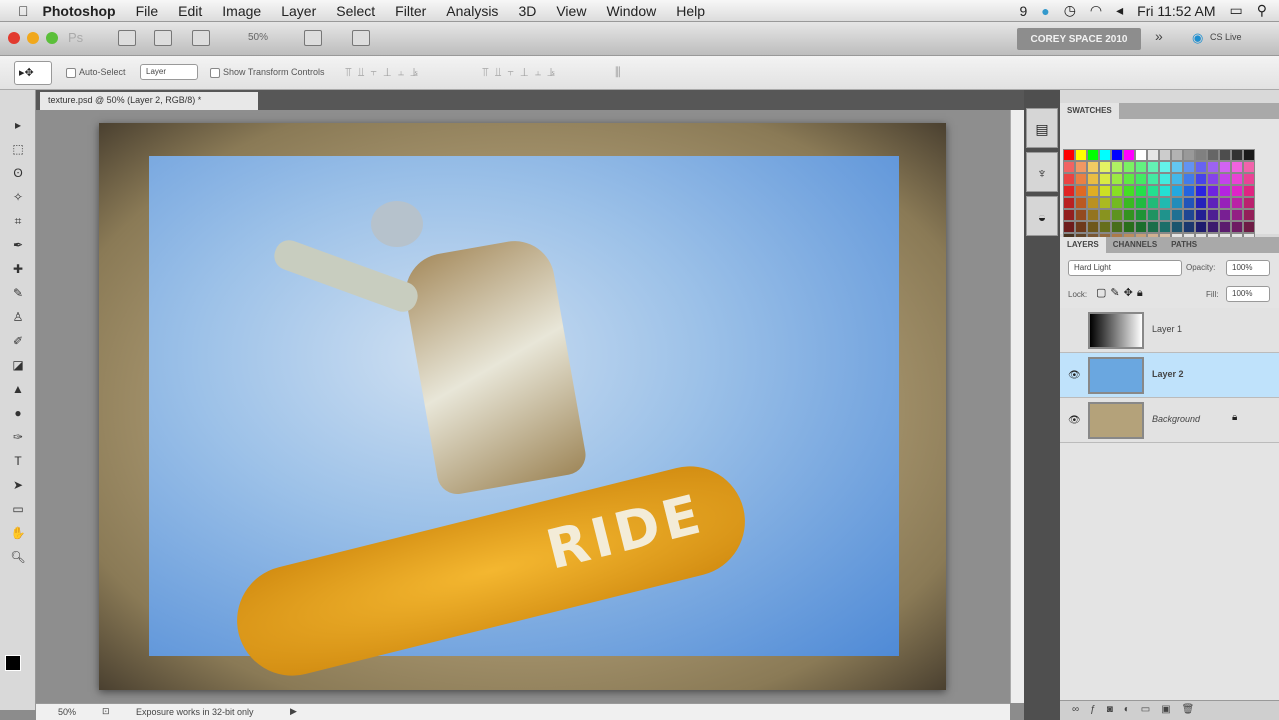  Describe the element at coordinates (1169, 330) in the screenshot. I see `layer-row-layer-1: Layer 1` at that location.